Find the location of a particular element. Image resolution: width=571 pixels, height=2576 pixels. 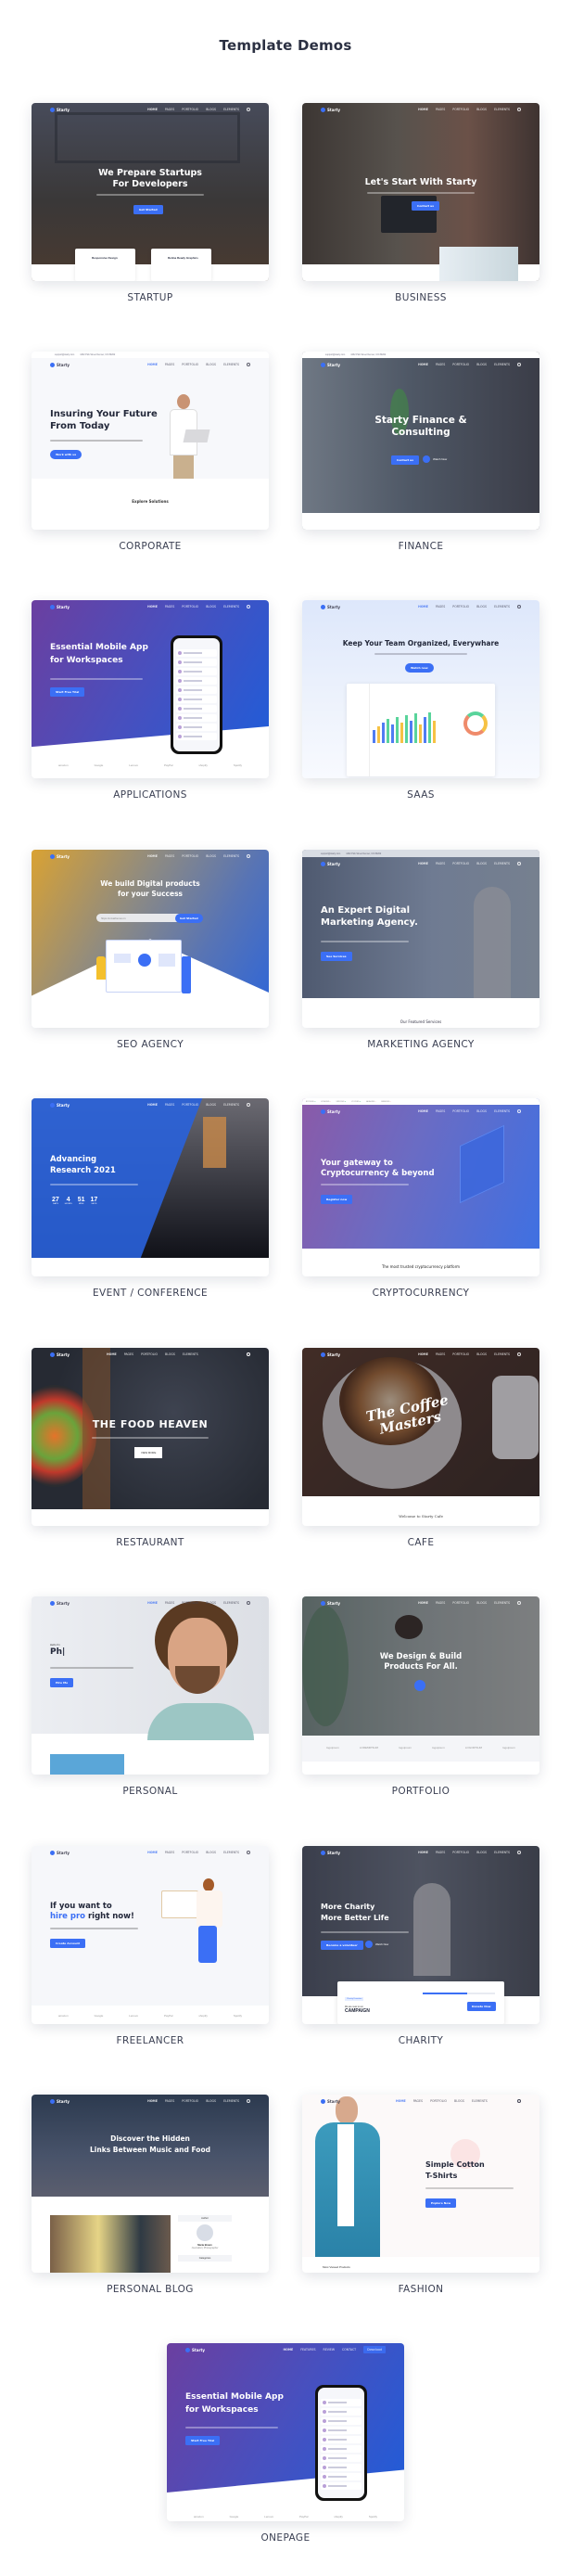

watch-now-button: Watch now is located at coordinates (420, 668).